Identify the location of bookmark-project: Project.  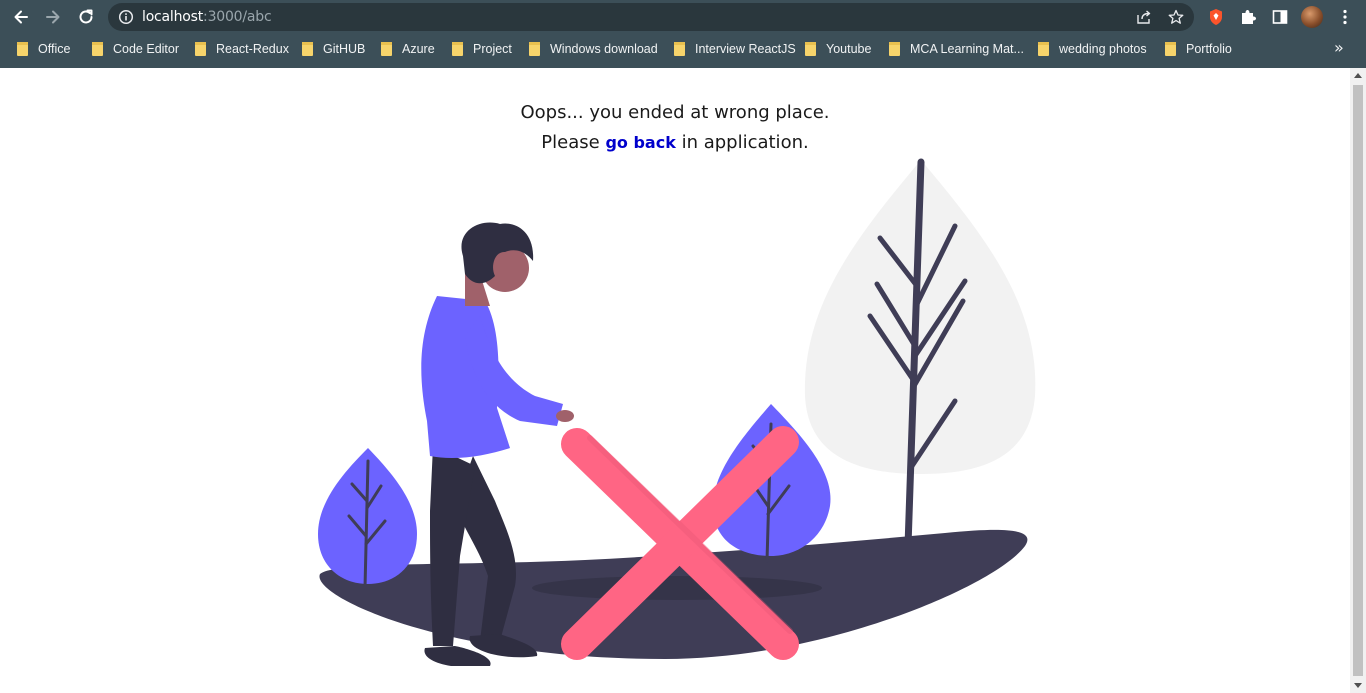
(482, 49).